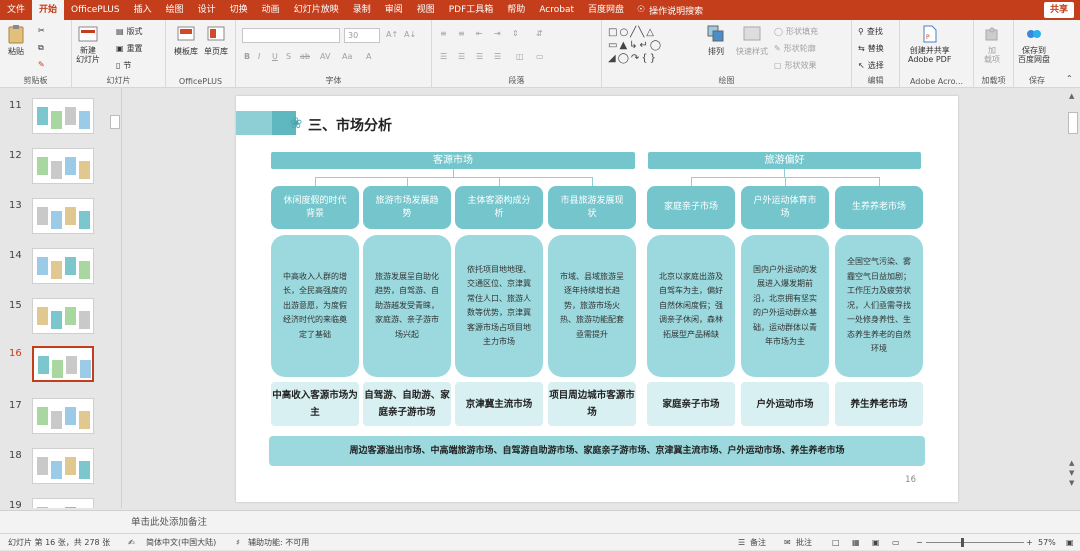 The height and width of the screenshot is (551, 1080). Describe the element at coordinates (60, 421) in the screenshot. I see `slide-thumbnail: 17` at that location.